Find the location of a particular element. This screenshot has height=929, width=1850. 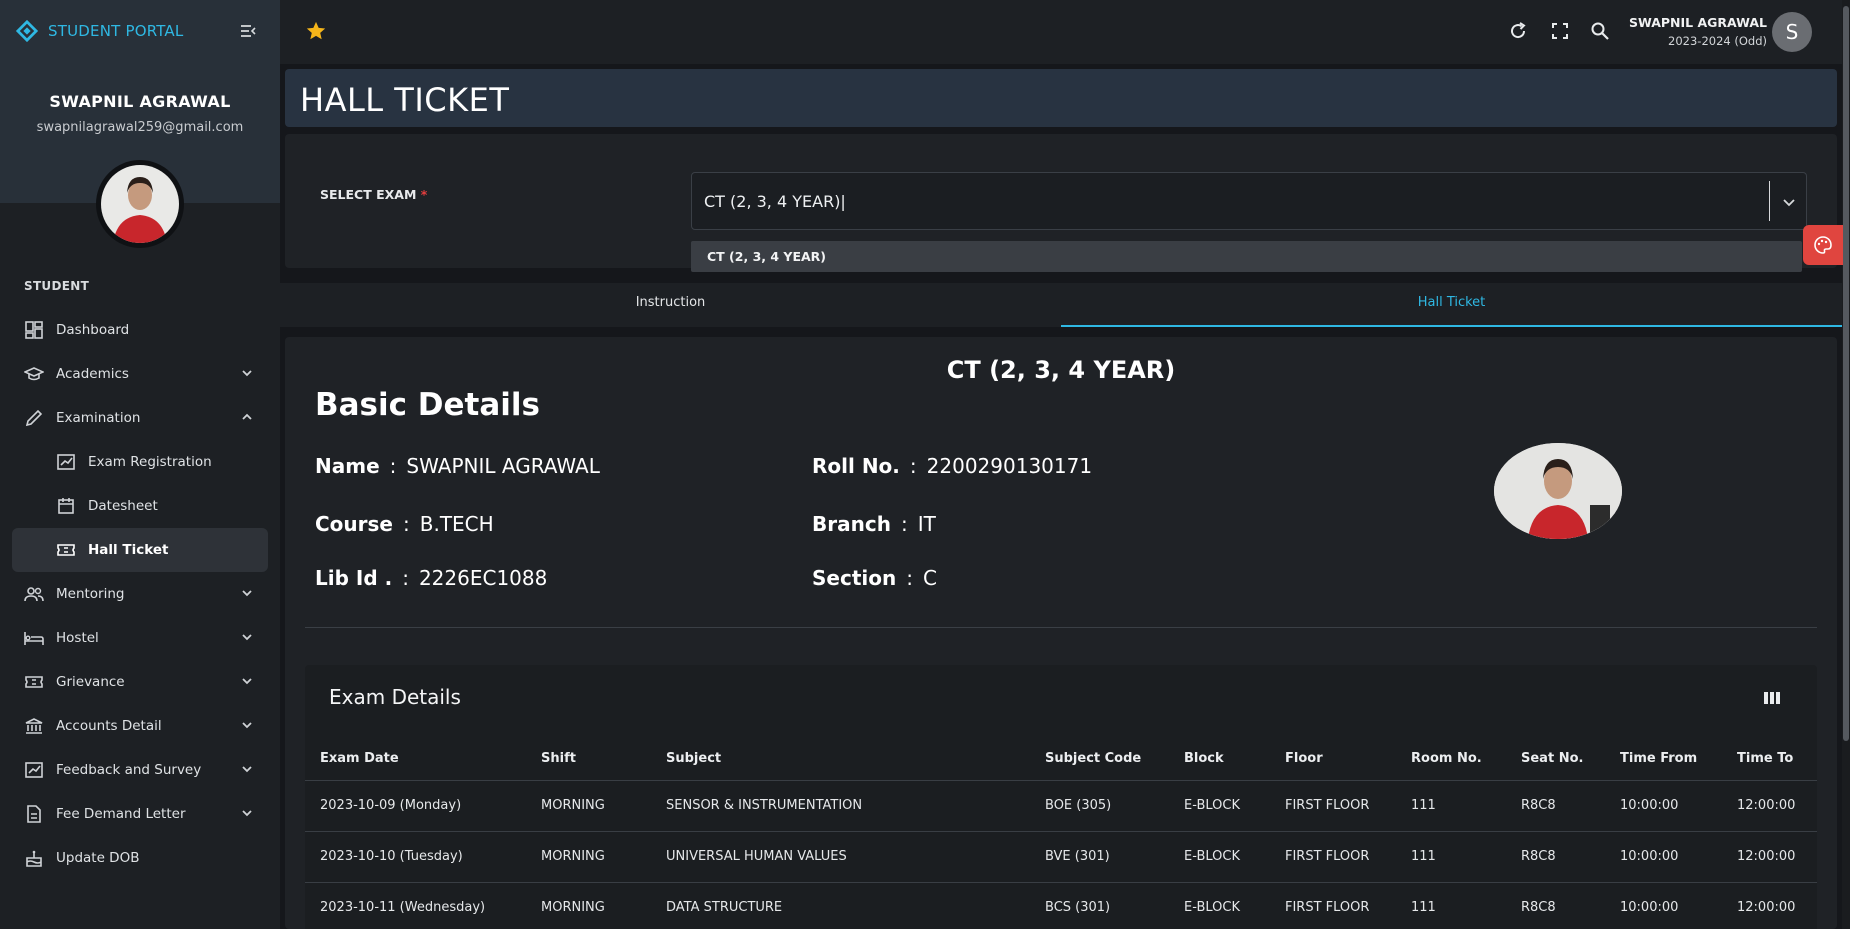

sidebar-item-datesheet: Datesheet is located at coordinates (140, 506).